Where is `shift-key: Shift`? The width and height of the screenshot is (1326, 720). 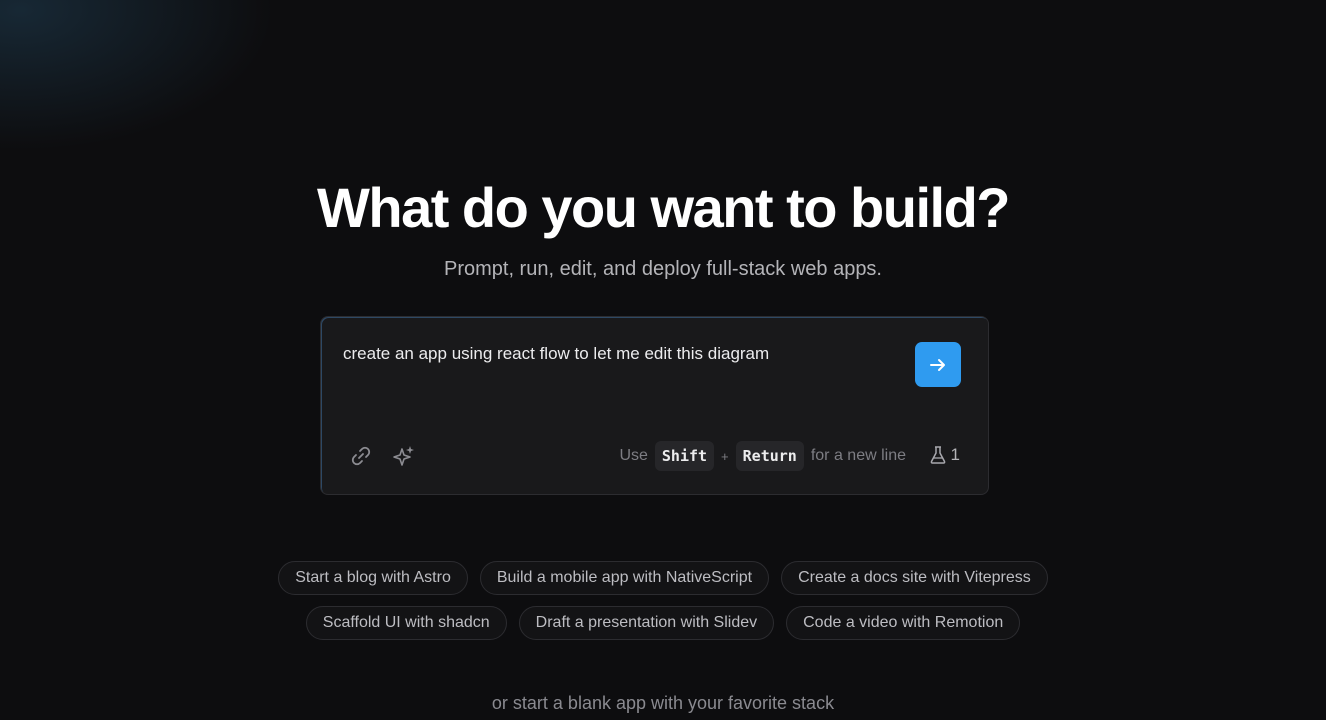 shift-key: Shift is located at coordinates (684, 456).